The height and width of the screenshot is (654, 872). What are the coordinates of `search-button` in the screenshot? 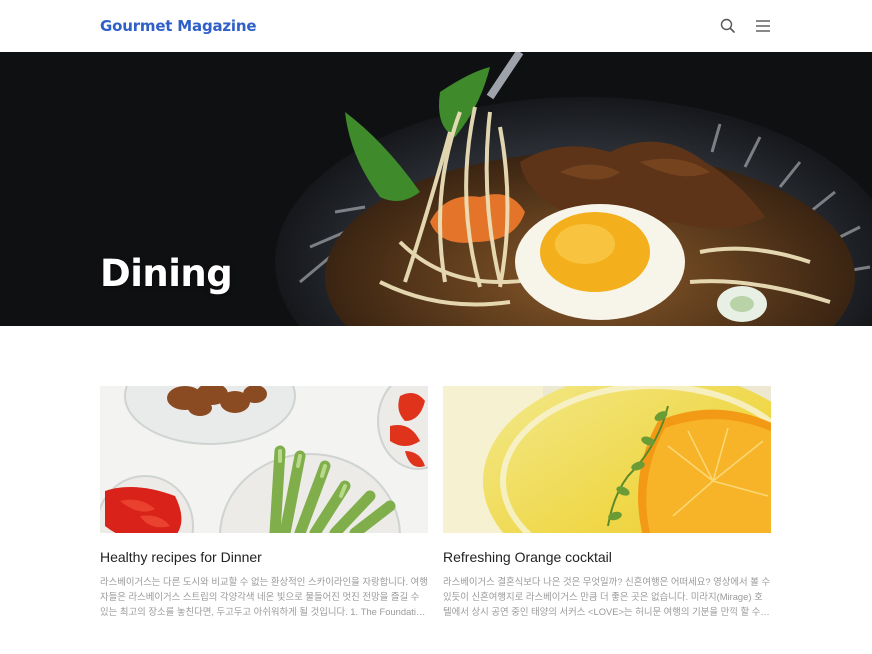 It's located at (728, 26).